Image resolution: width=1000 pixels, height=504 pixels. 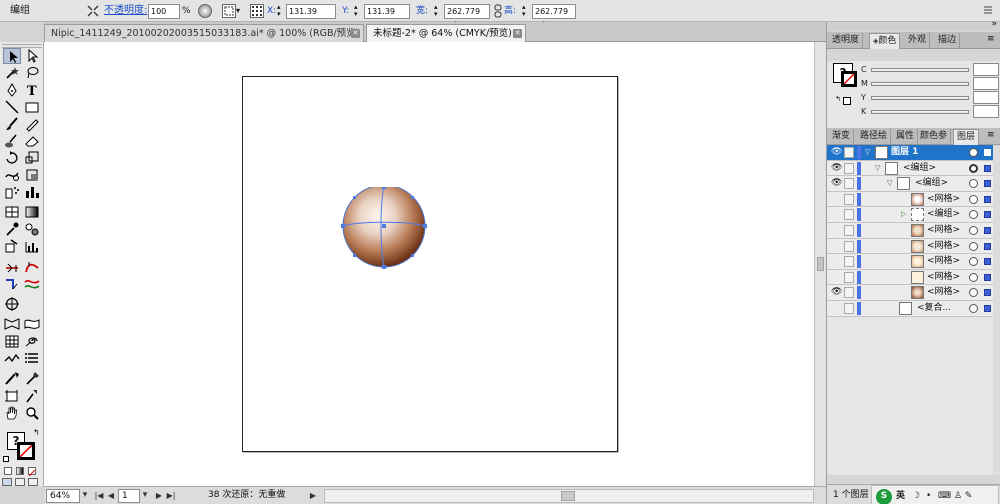 I want to click on ime-tools-icon: ⌨ ♙ ✎, so click(x=955, y=496).